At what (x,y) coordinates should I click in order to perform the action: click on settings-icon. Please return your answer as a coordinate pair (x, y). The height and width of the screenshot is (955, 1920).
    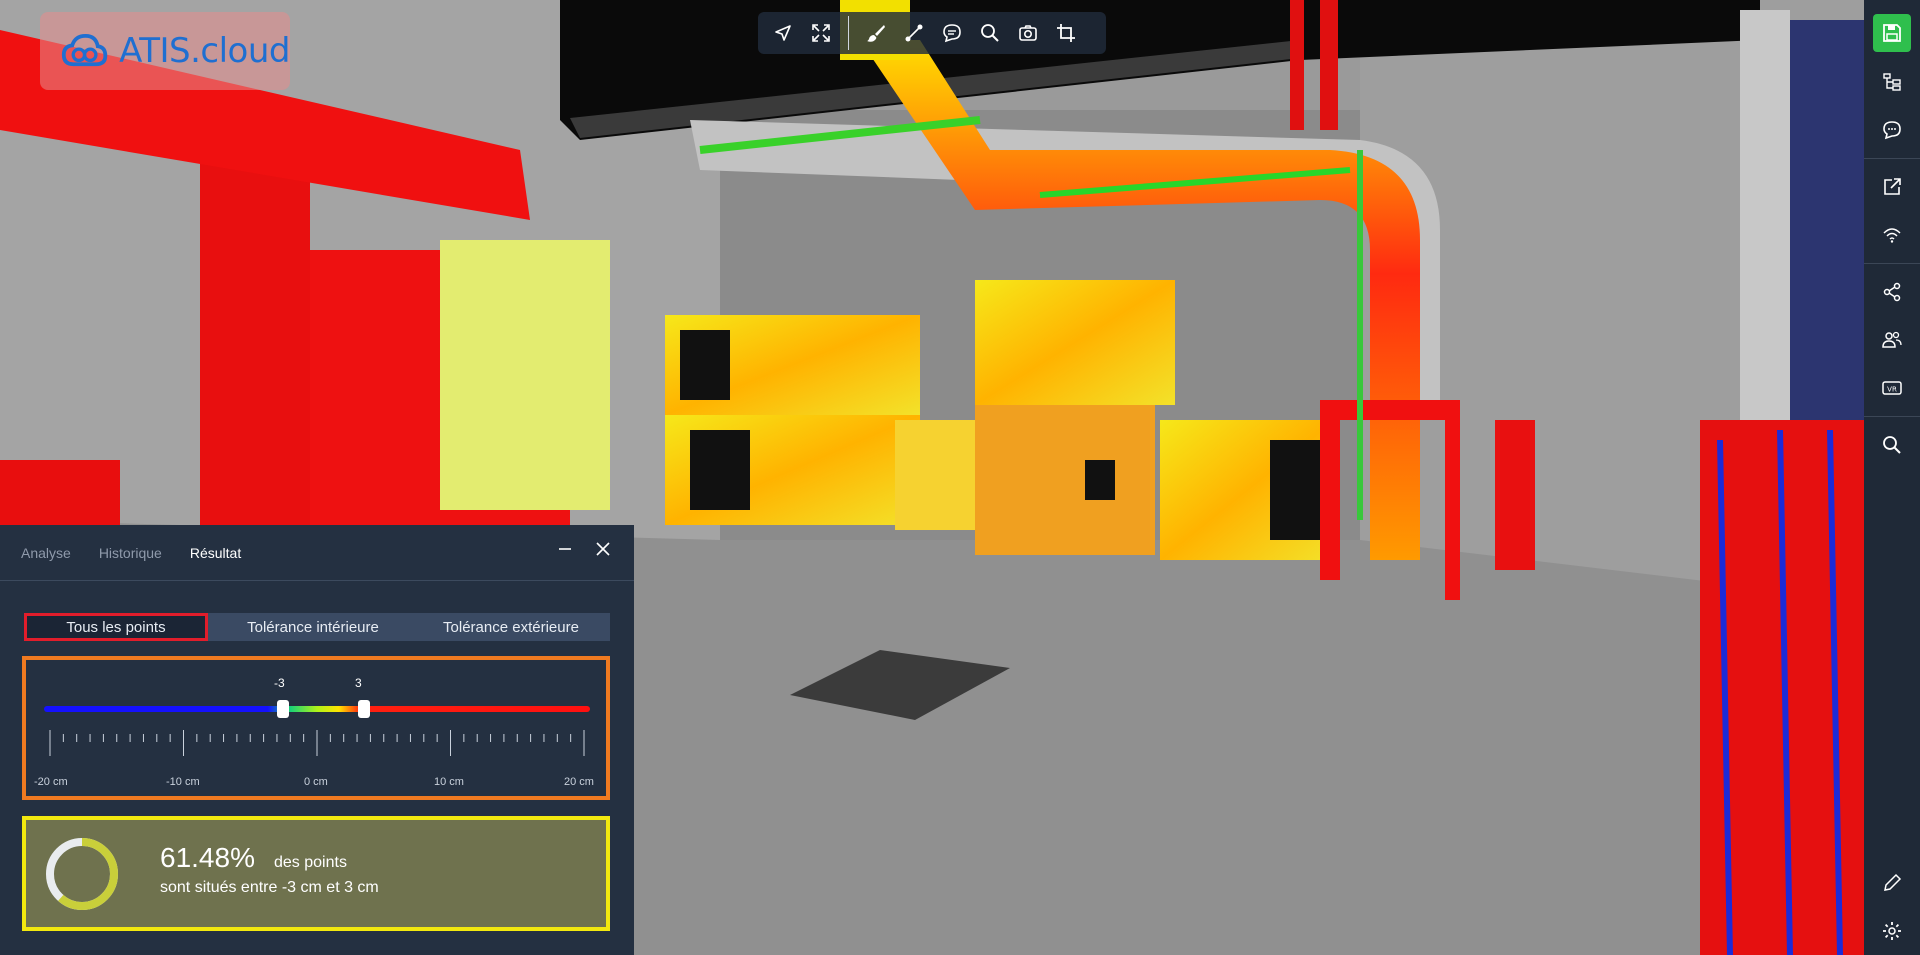
    Looking at the image, I should click on (1892, 931).